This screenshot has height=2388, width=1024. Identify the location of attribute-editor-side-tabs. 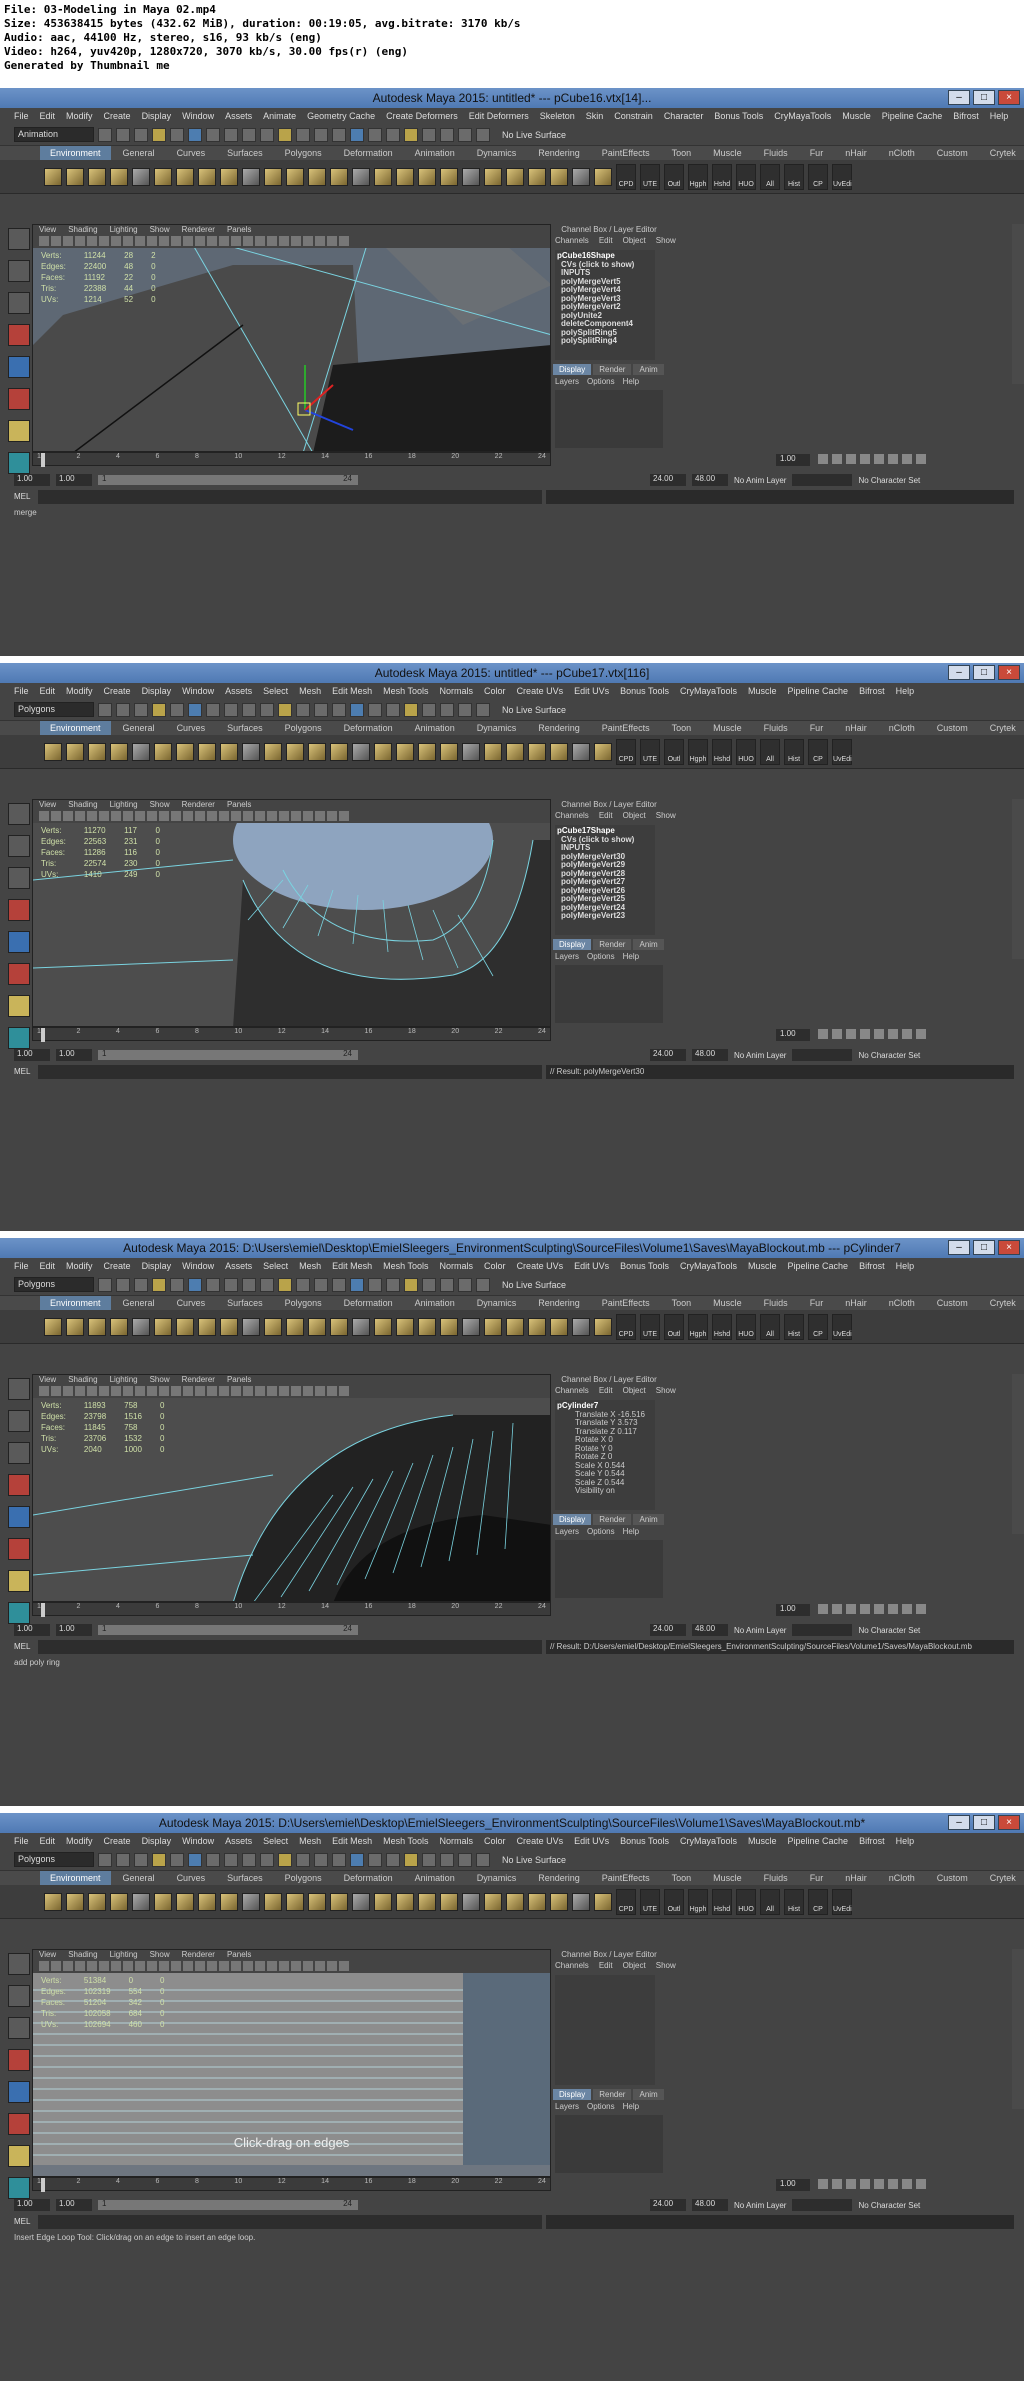
(1018, 2029).